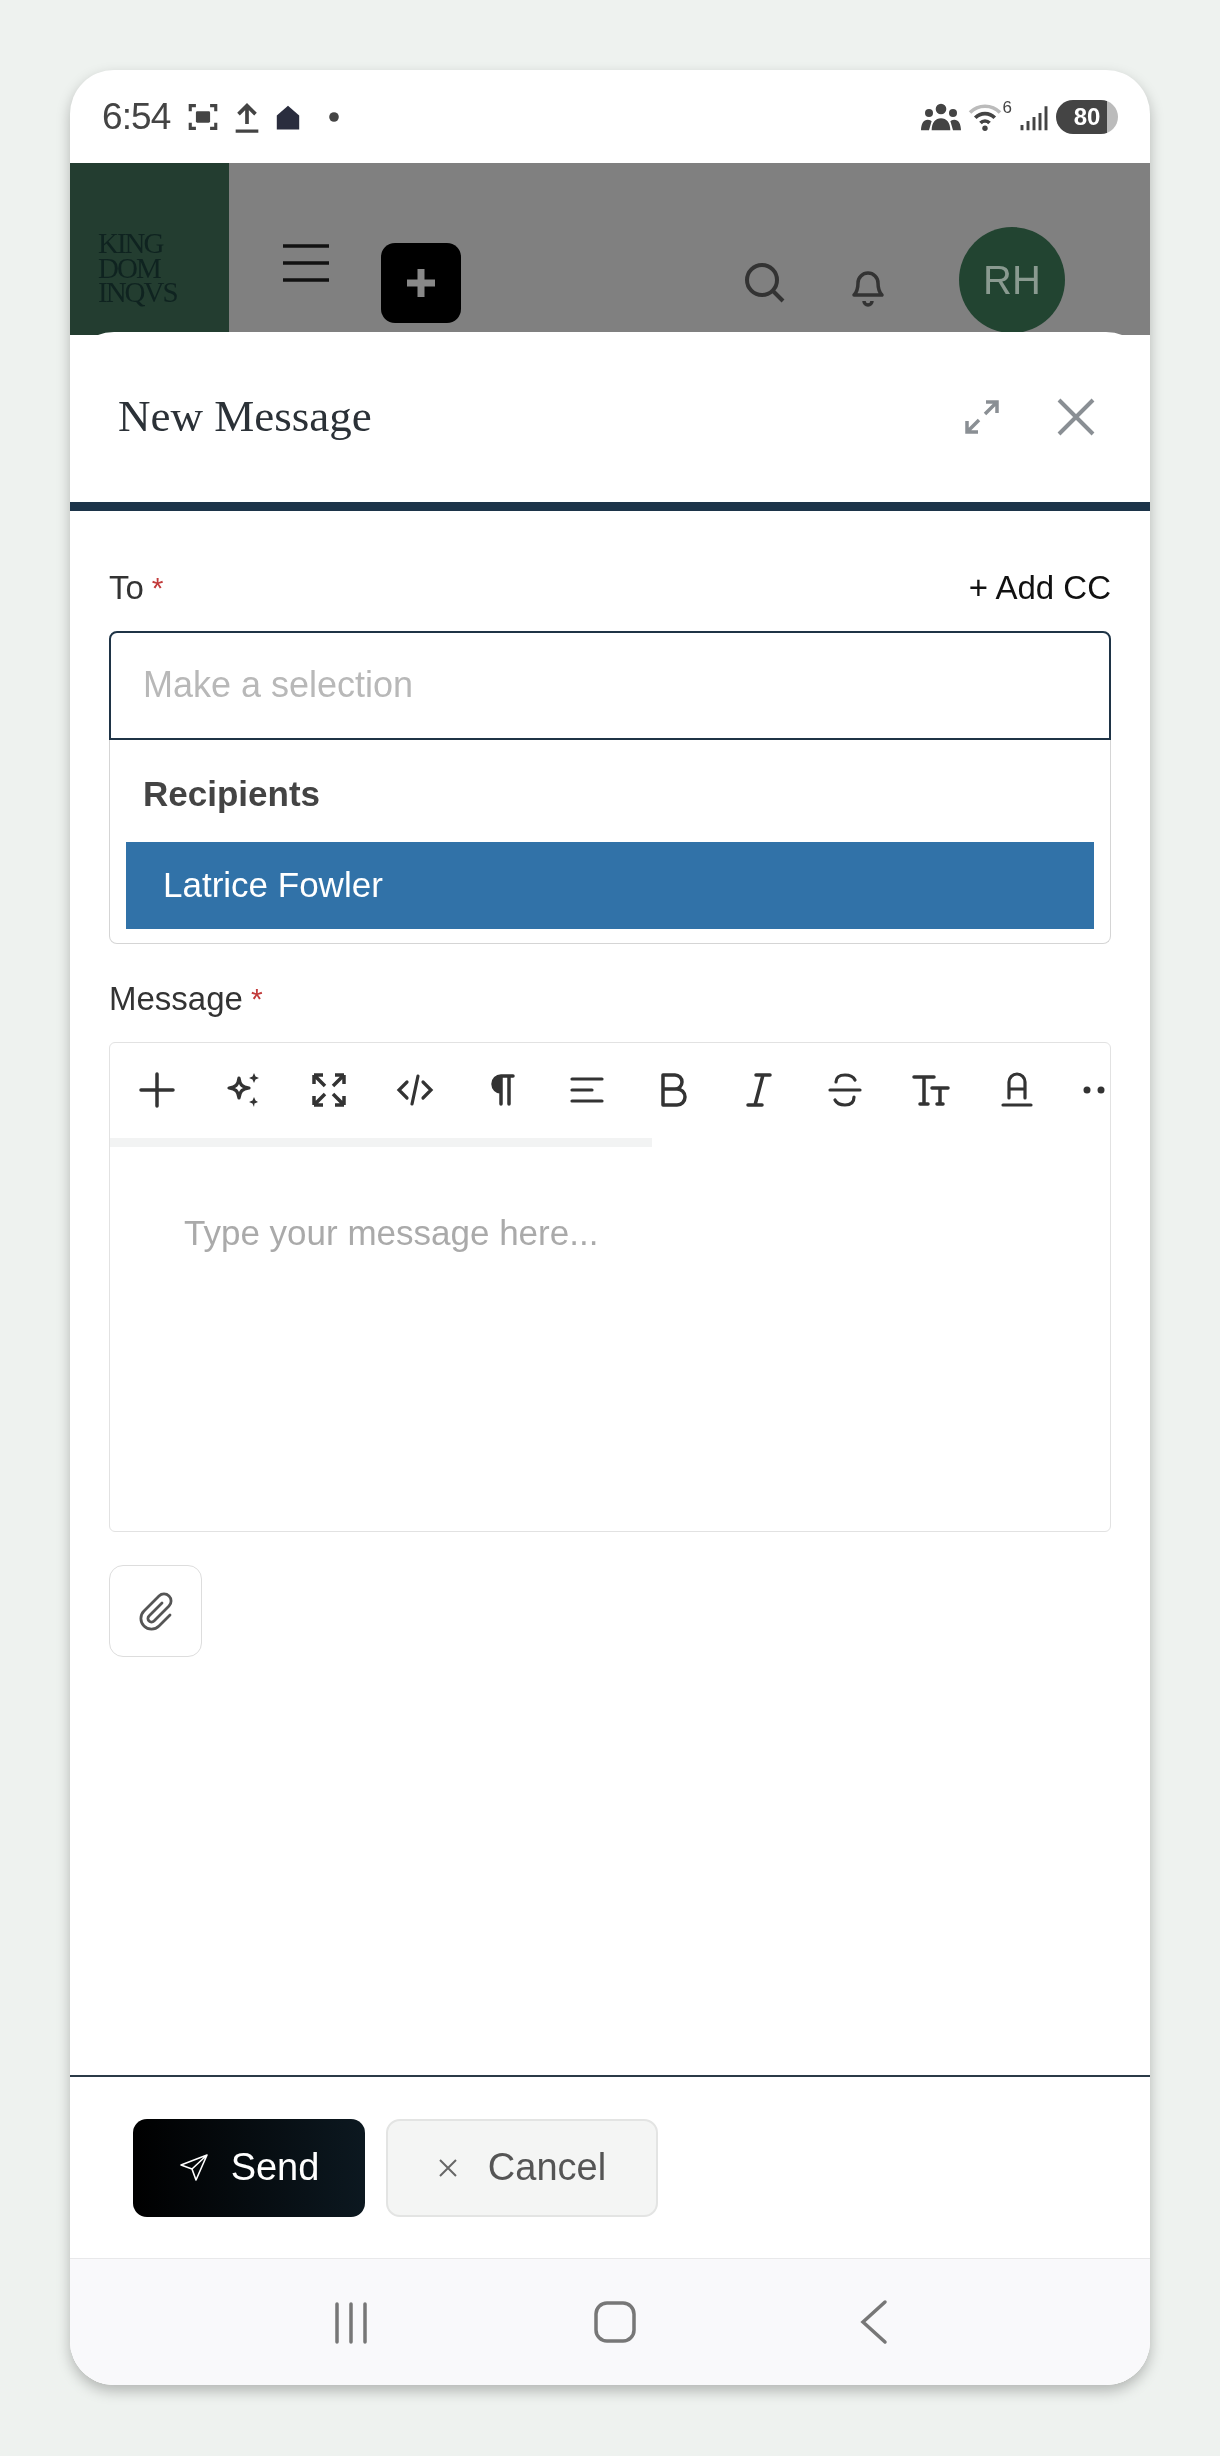 This screenshot has height=2456, width=1220. I want to click on home-button, so click(615, 2322).